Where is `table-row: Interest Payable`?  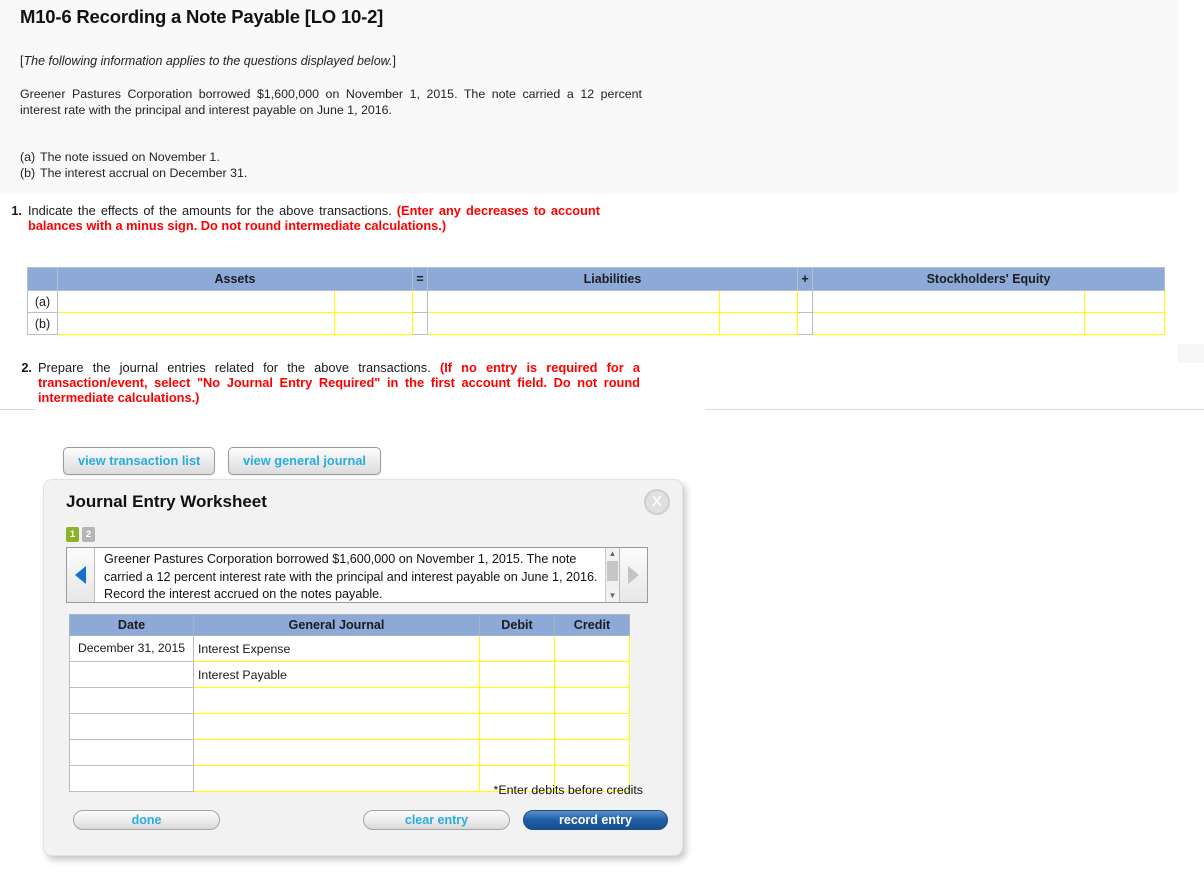
table-row: Interest Payable is located at coordinates (349, 674).